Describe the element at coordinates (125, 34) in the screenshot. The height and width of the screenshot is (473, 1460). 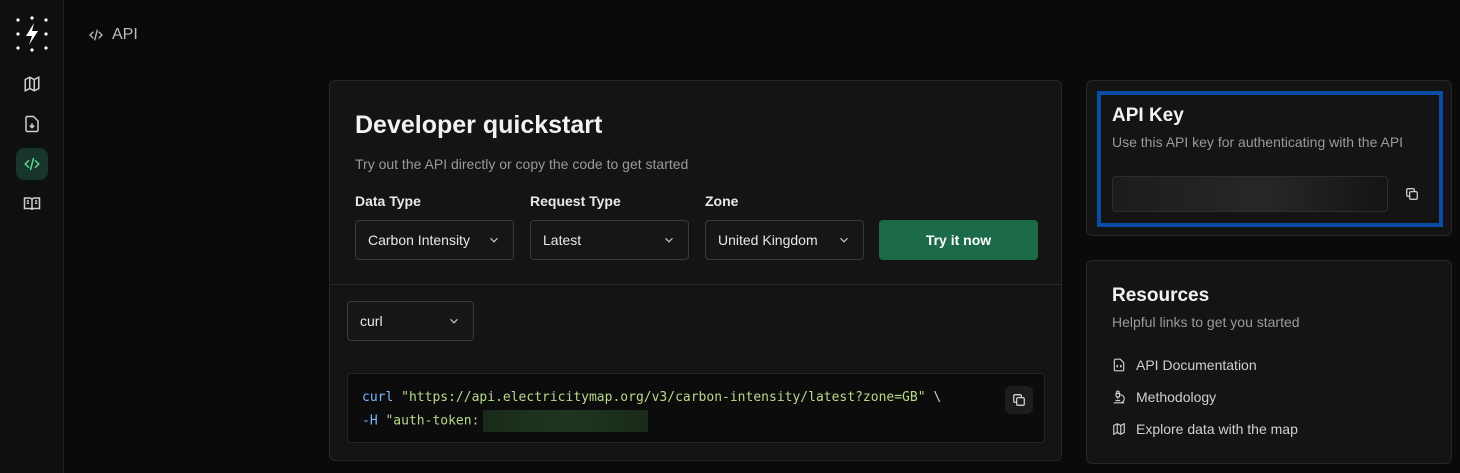
I see `breadcrumb-label: API` at that location.